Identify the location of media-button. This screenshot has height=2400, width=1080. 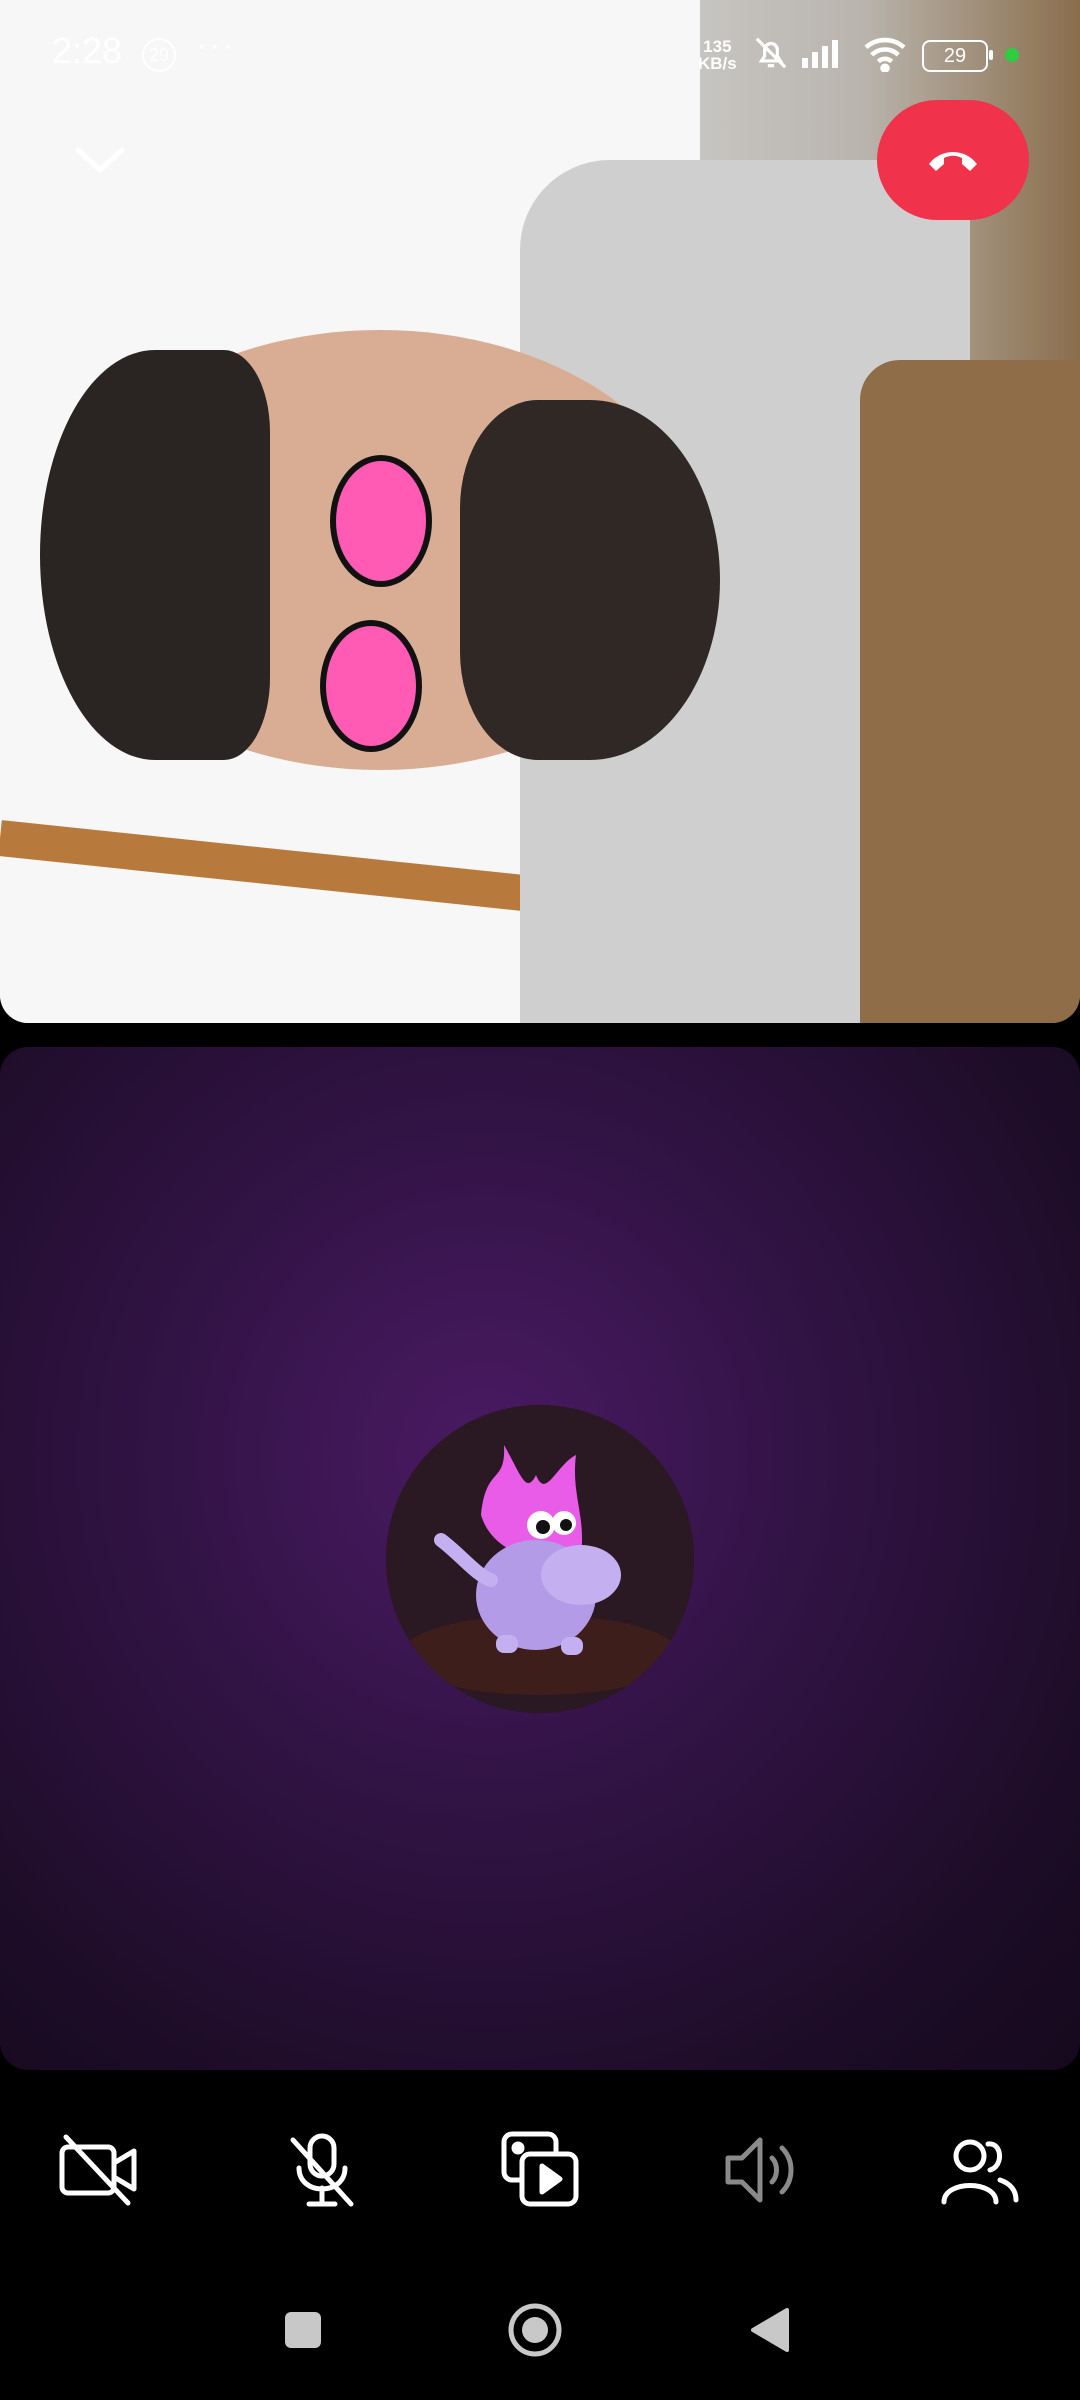
(540, 2170).